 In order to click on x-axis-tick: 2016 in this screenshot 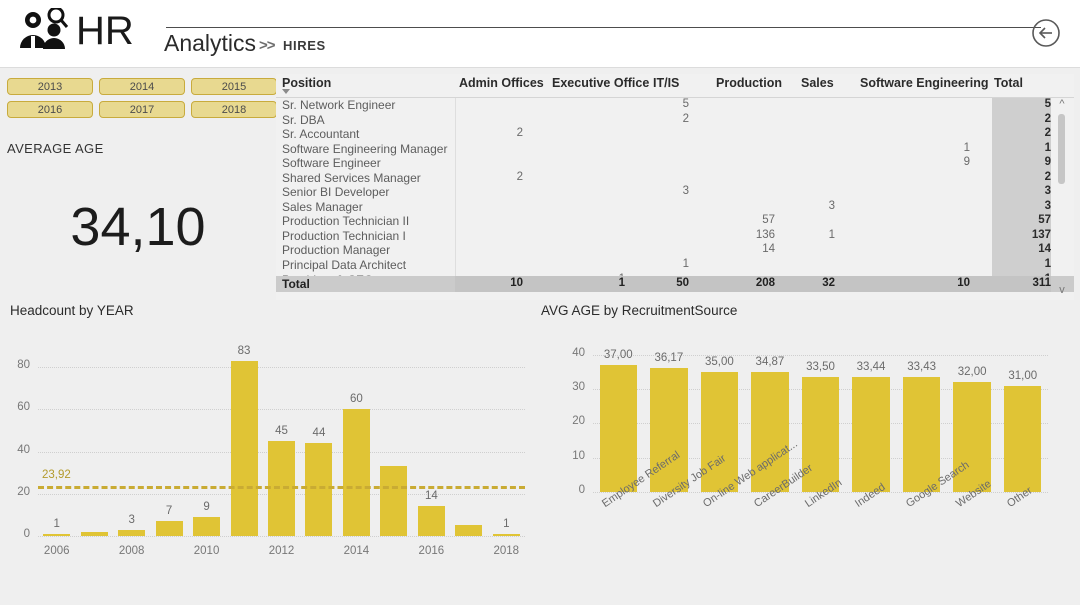, I will do `click(431, 551)`.